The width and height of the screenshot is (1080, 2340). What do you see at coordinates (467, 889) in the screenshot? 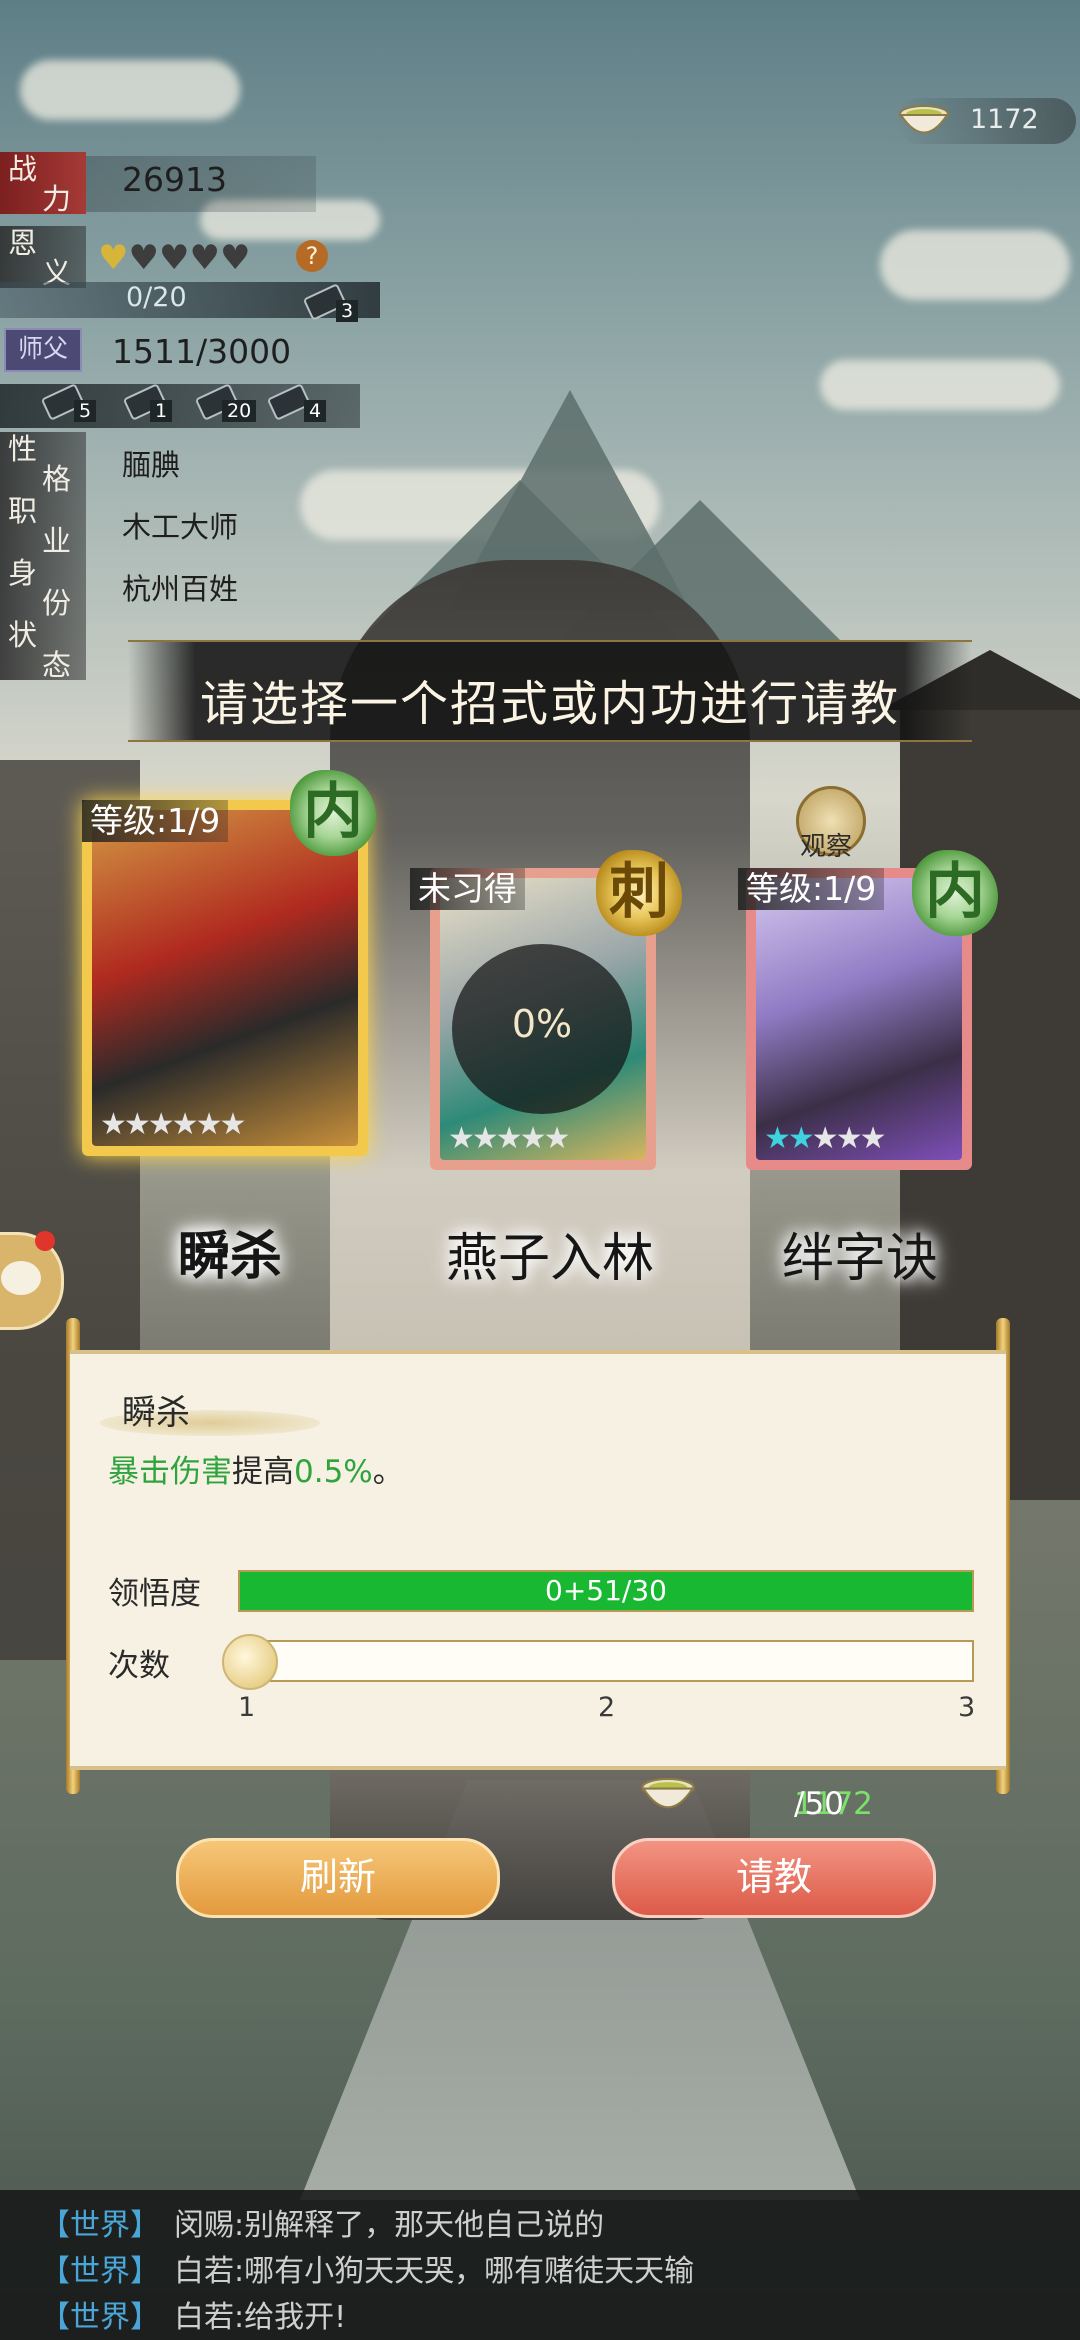
I see `card-level: 未习得` at bounding box center [467, 889].